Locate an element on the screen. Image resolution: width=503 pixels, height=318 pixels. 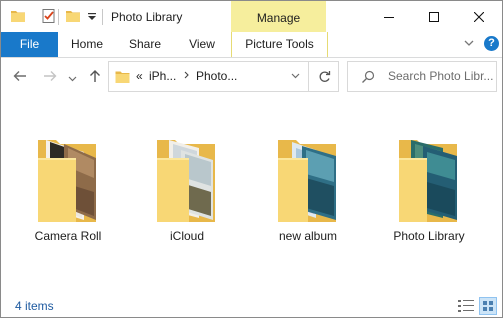
tab-home: Home is located at coordinates (87, 44).